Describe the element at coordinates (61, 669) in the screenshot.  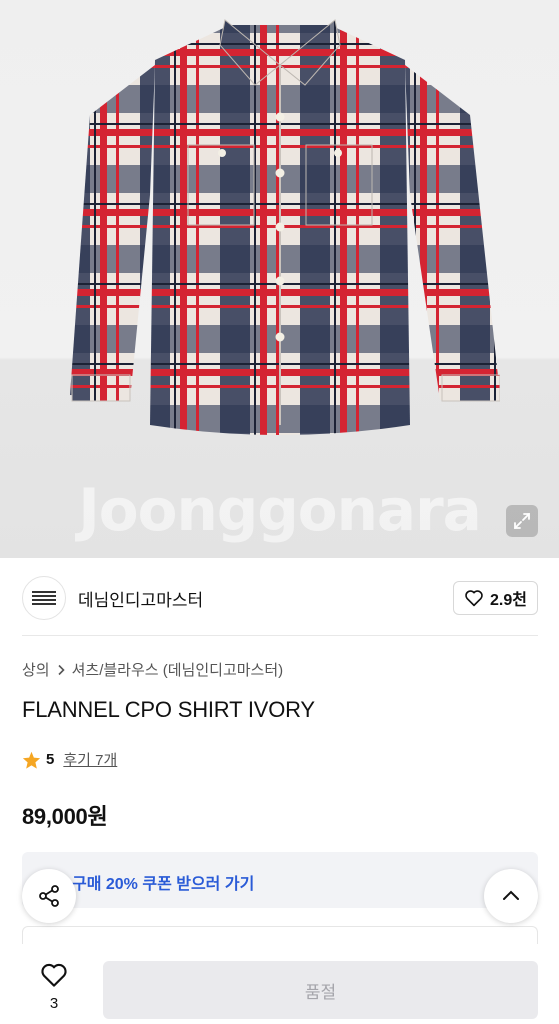
I see `chevron-right-icon` at that location.